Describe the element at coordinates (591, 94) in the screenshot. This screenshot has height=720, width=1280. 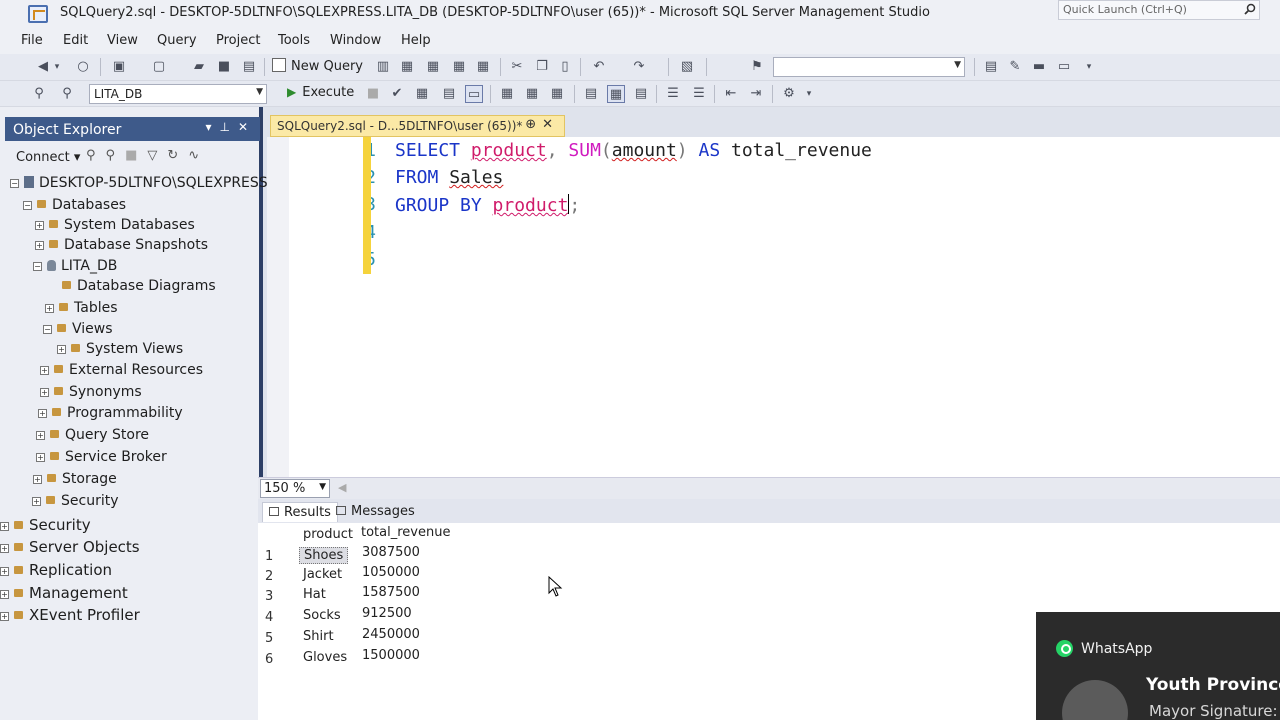
I see `results-to-text-icon: ▤` at that location.